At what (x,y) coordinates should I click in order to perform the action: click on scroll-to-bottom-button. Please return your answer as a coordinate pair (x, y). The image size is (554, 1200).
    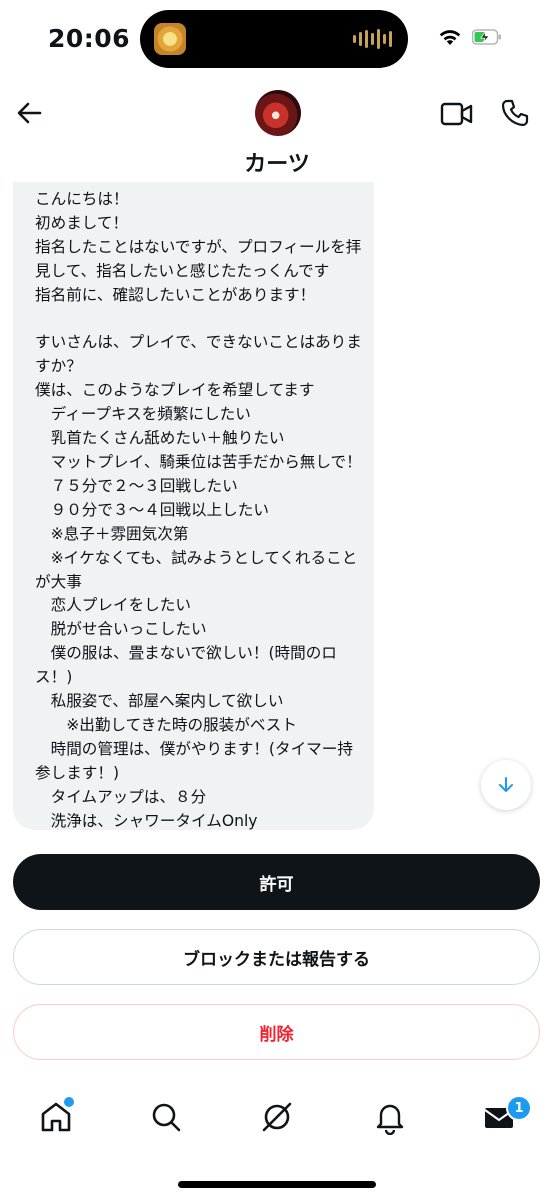
    Looking at the image, I should click on (506, 785).